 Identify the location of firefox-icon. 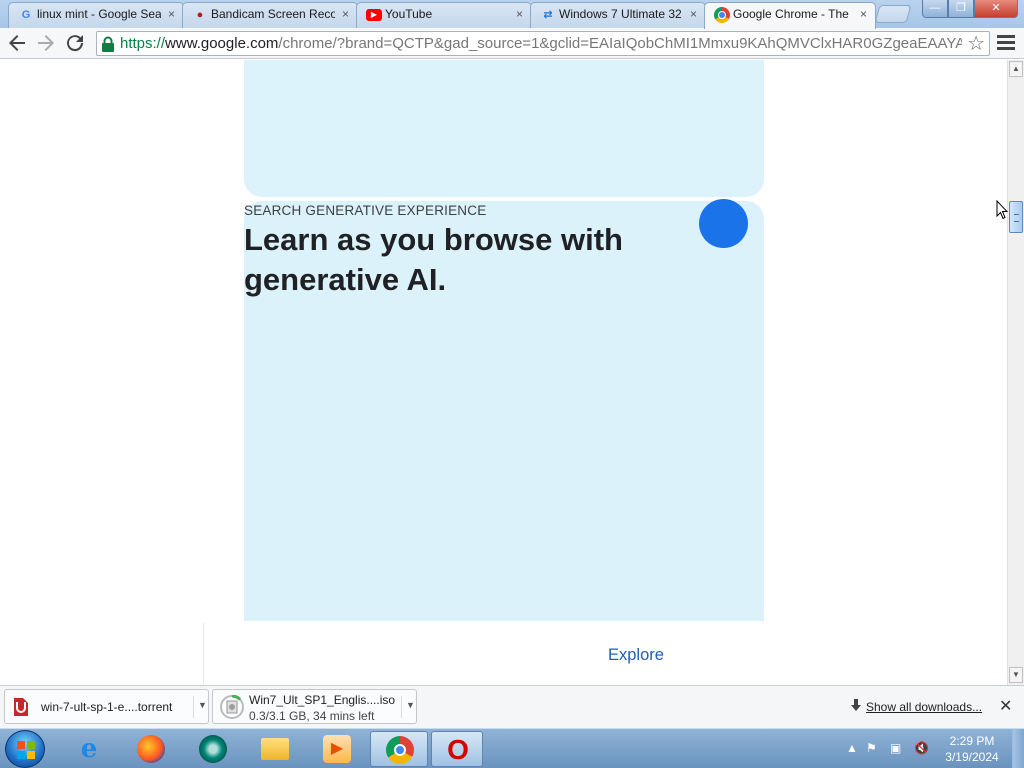
(151, 749).